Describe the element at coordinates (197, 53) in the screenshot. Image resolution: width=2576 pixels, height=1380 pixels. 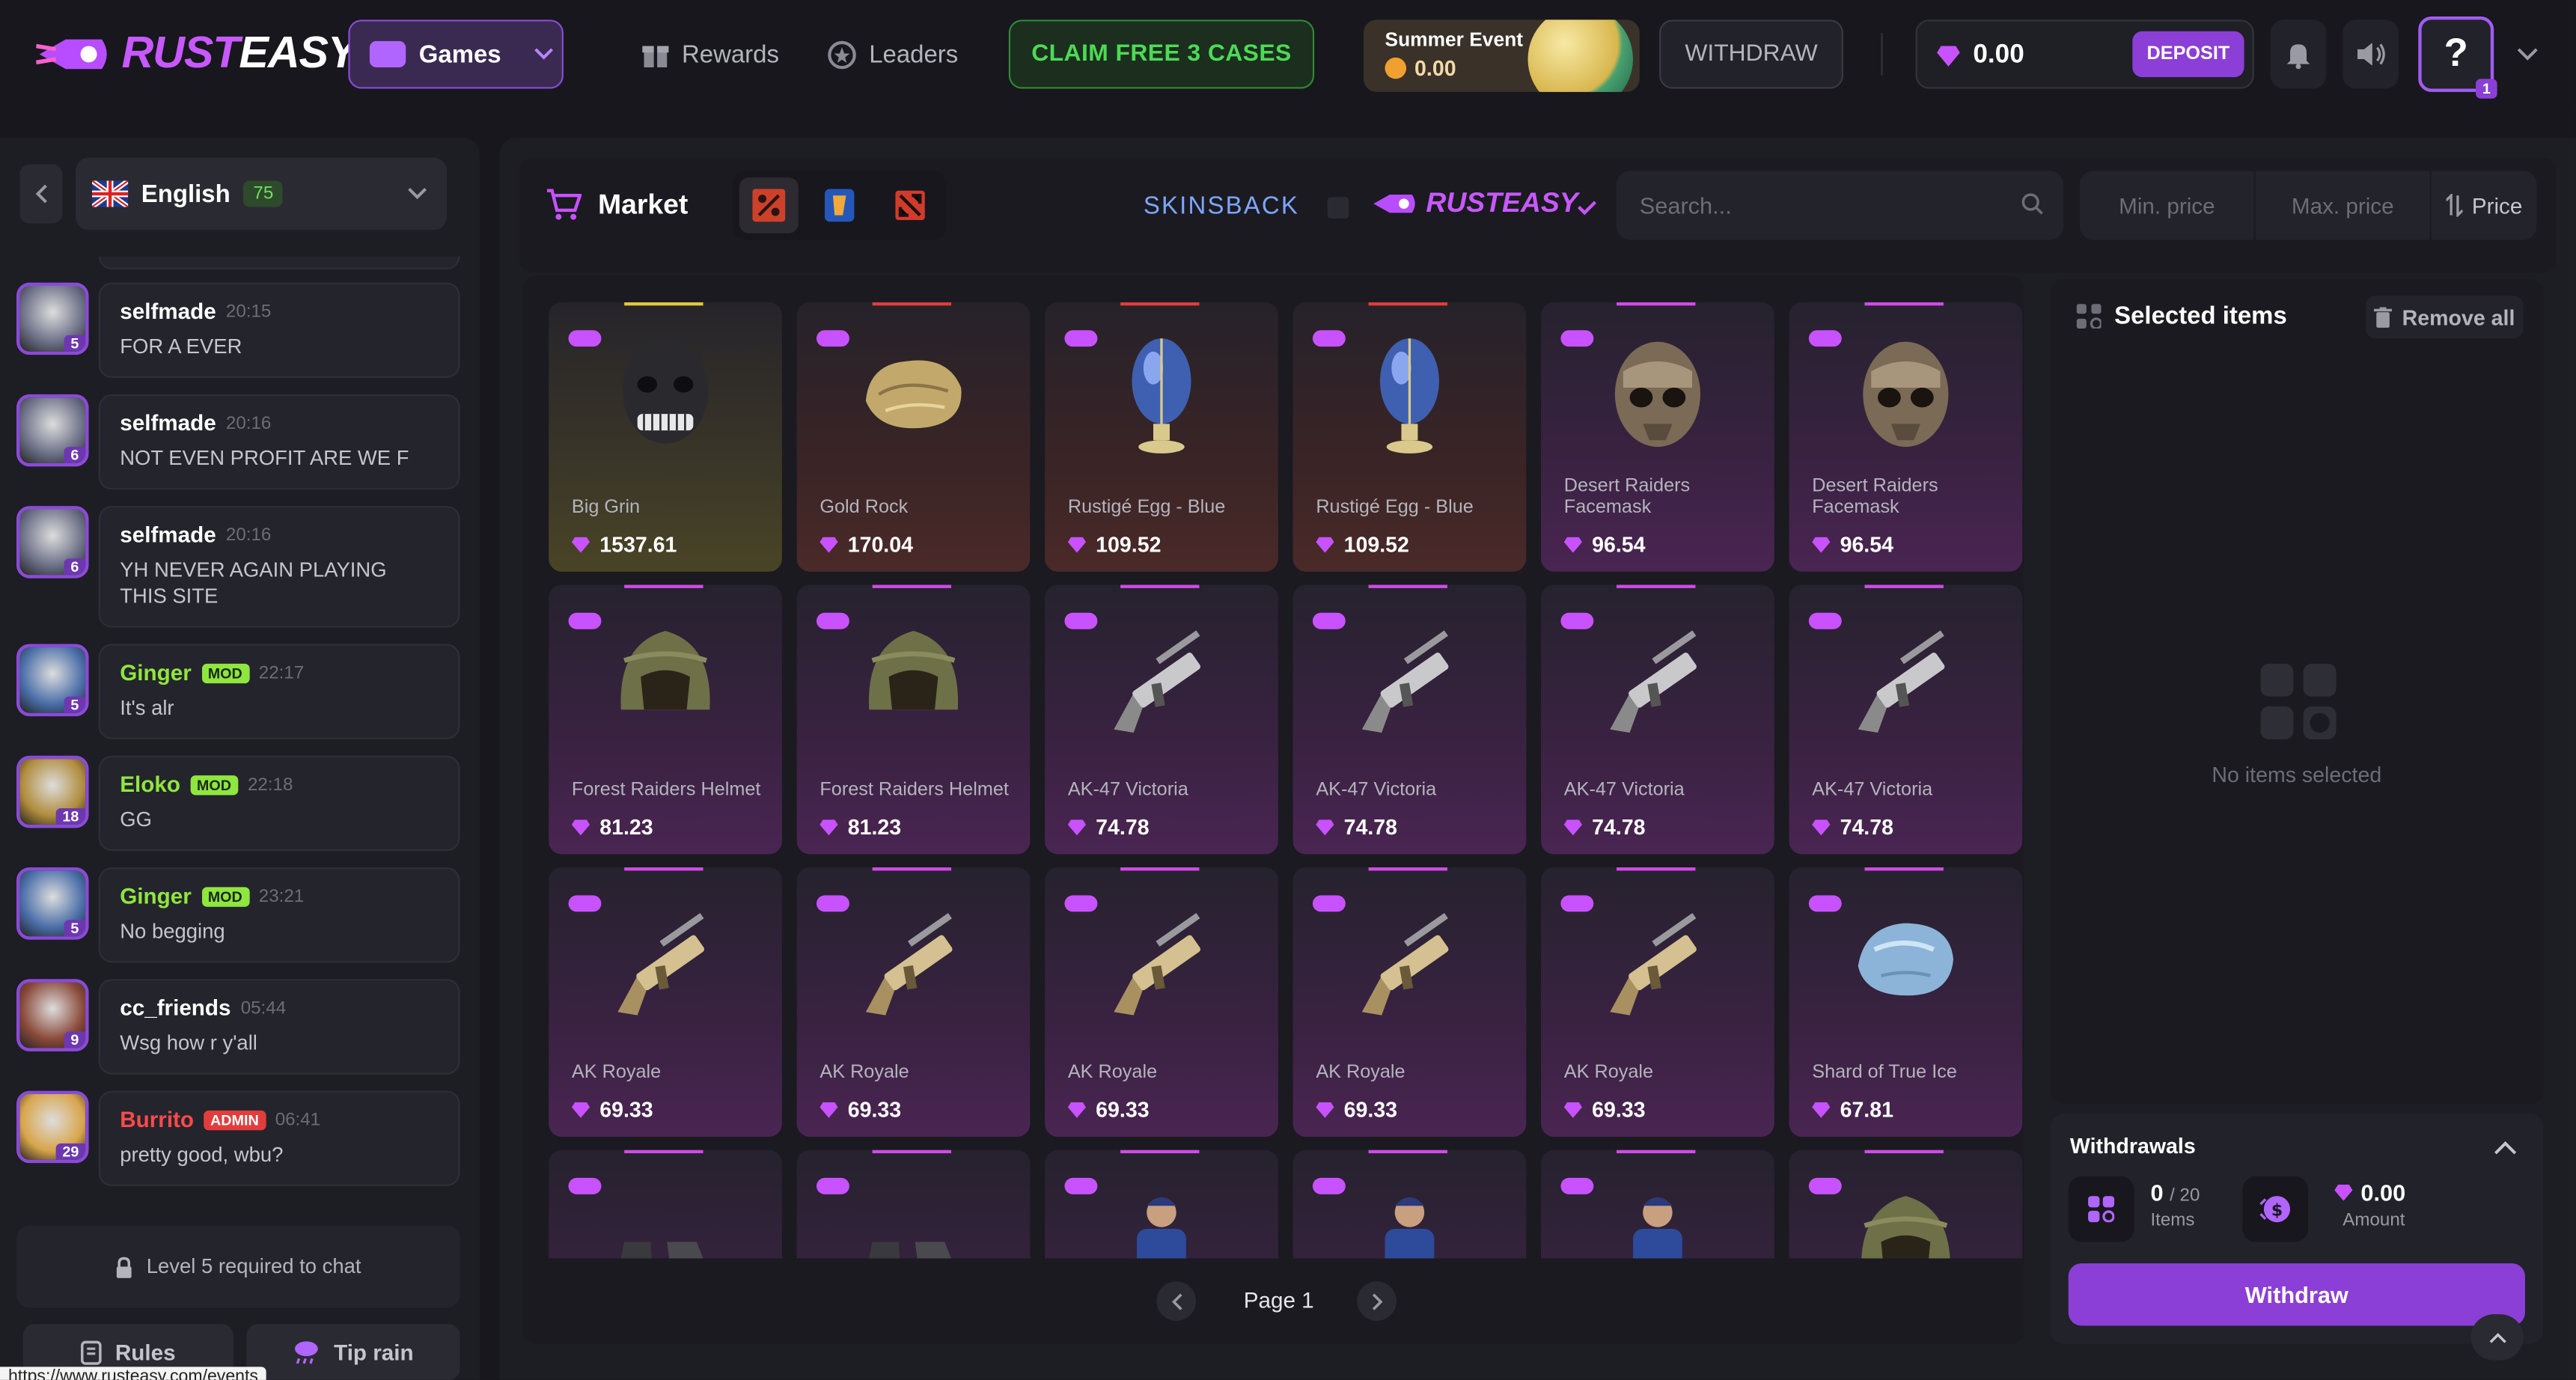
I see `site-logo: RUSTEASY` at that location.